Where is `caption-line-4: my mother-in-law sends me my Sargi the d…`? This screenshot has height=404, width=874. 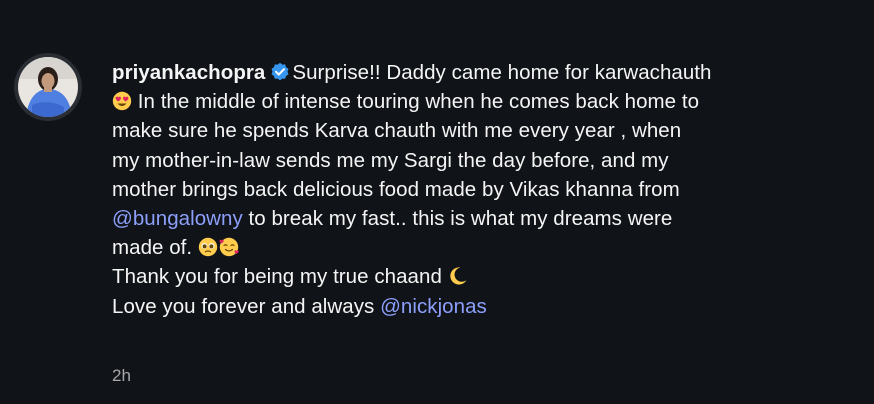
caption-line-4: my mother-in-law sends me my Sargi the d… is located at coordinates (390, 160).